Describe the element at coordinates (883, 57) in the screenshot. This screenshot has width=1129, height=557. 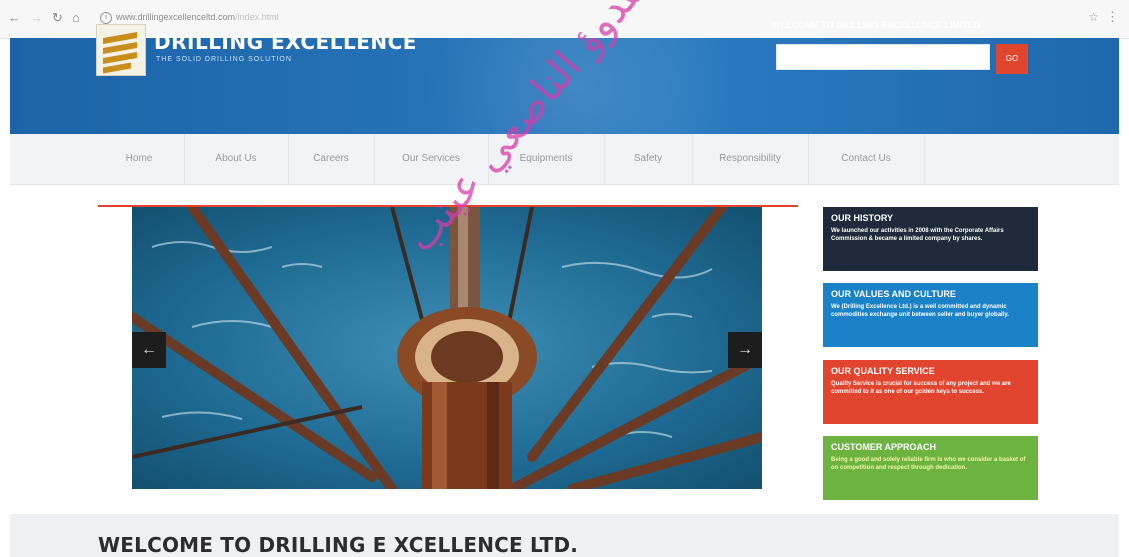
I see `search-input` at that location.